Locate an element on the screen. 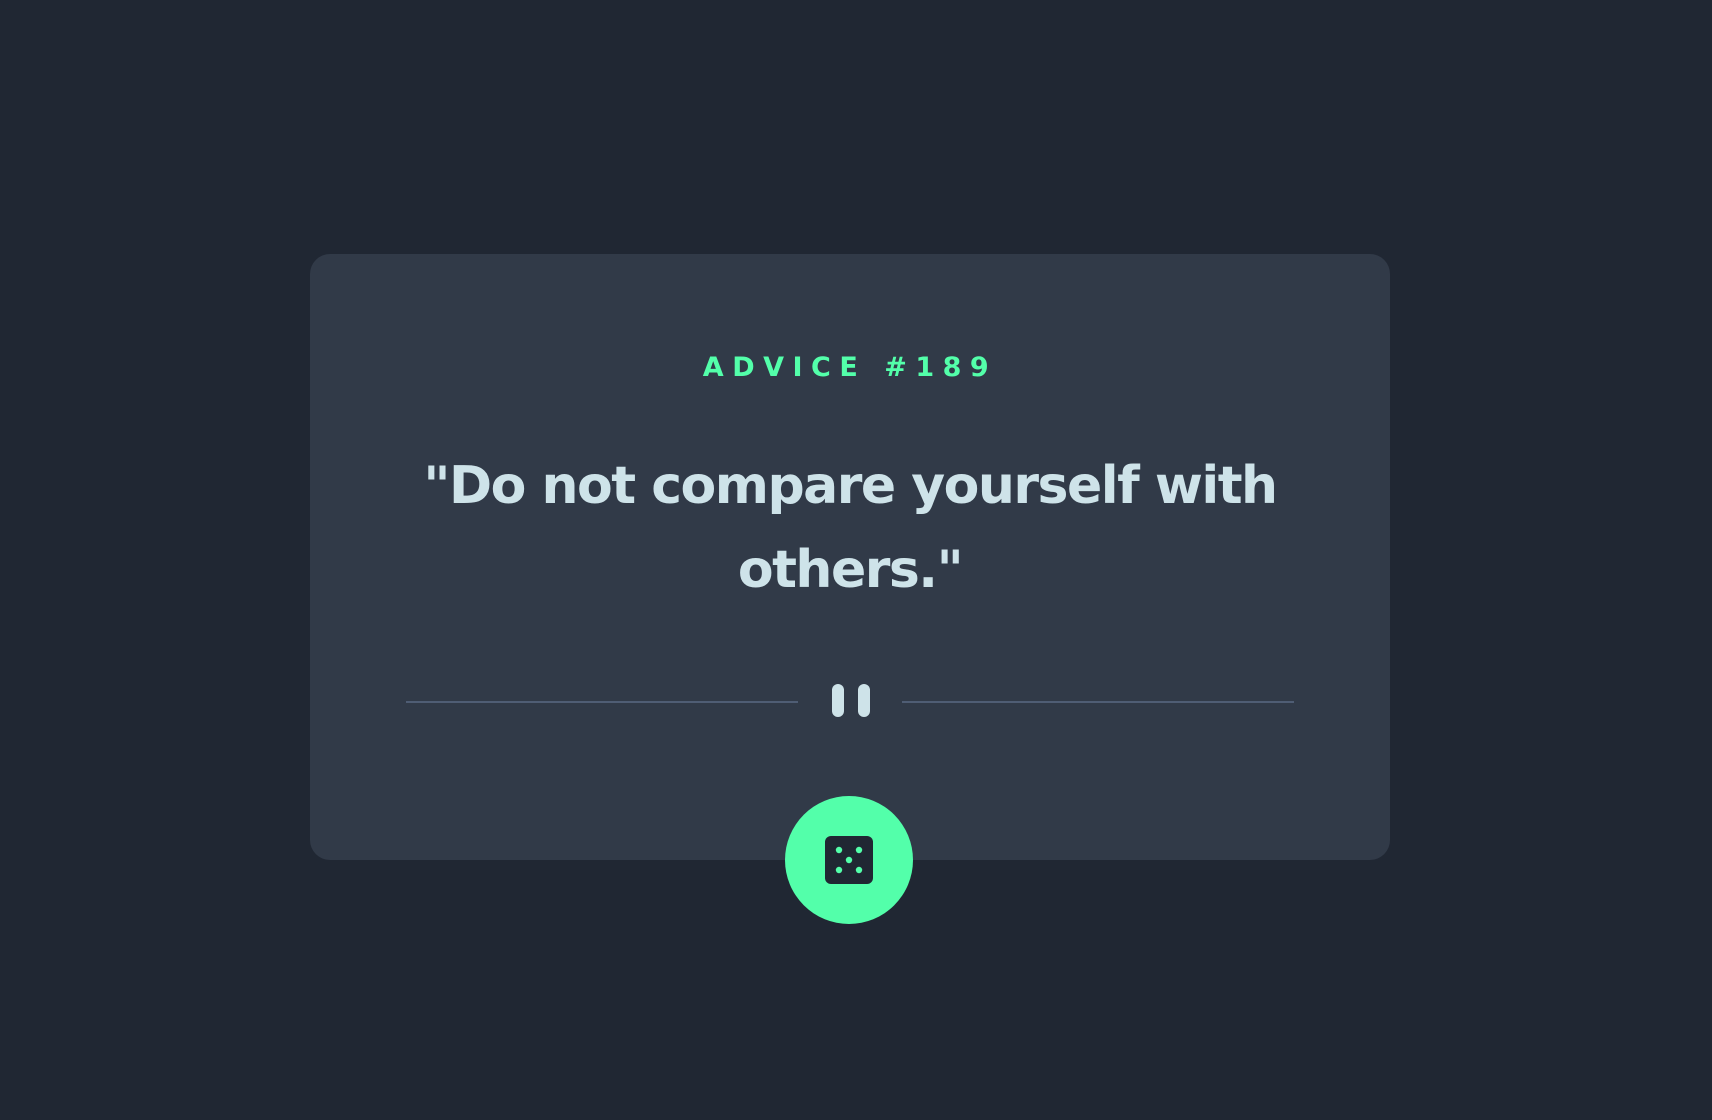  divider-line-left is located at coordinates (602, 702).